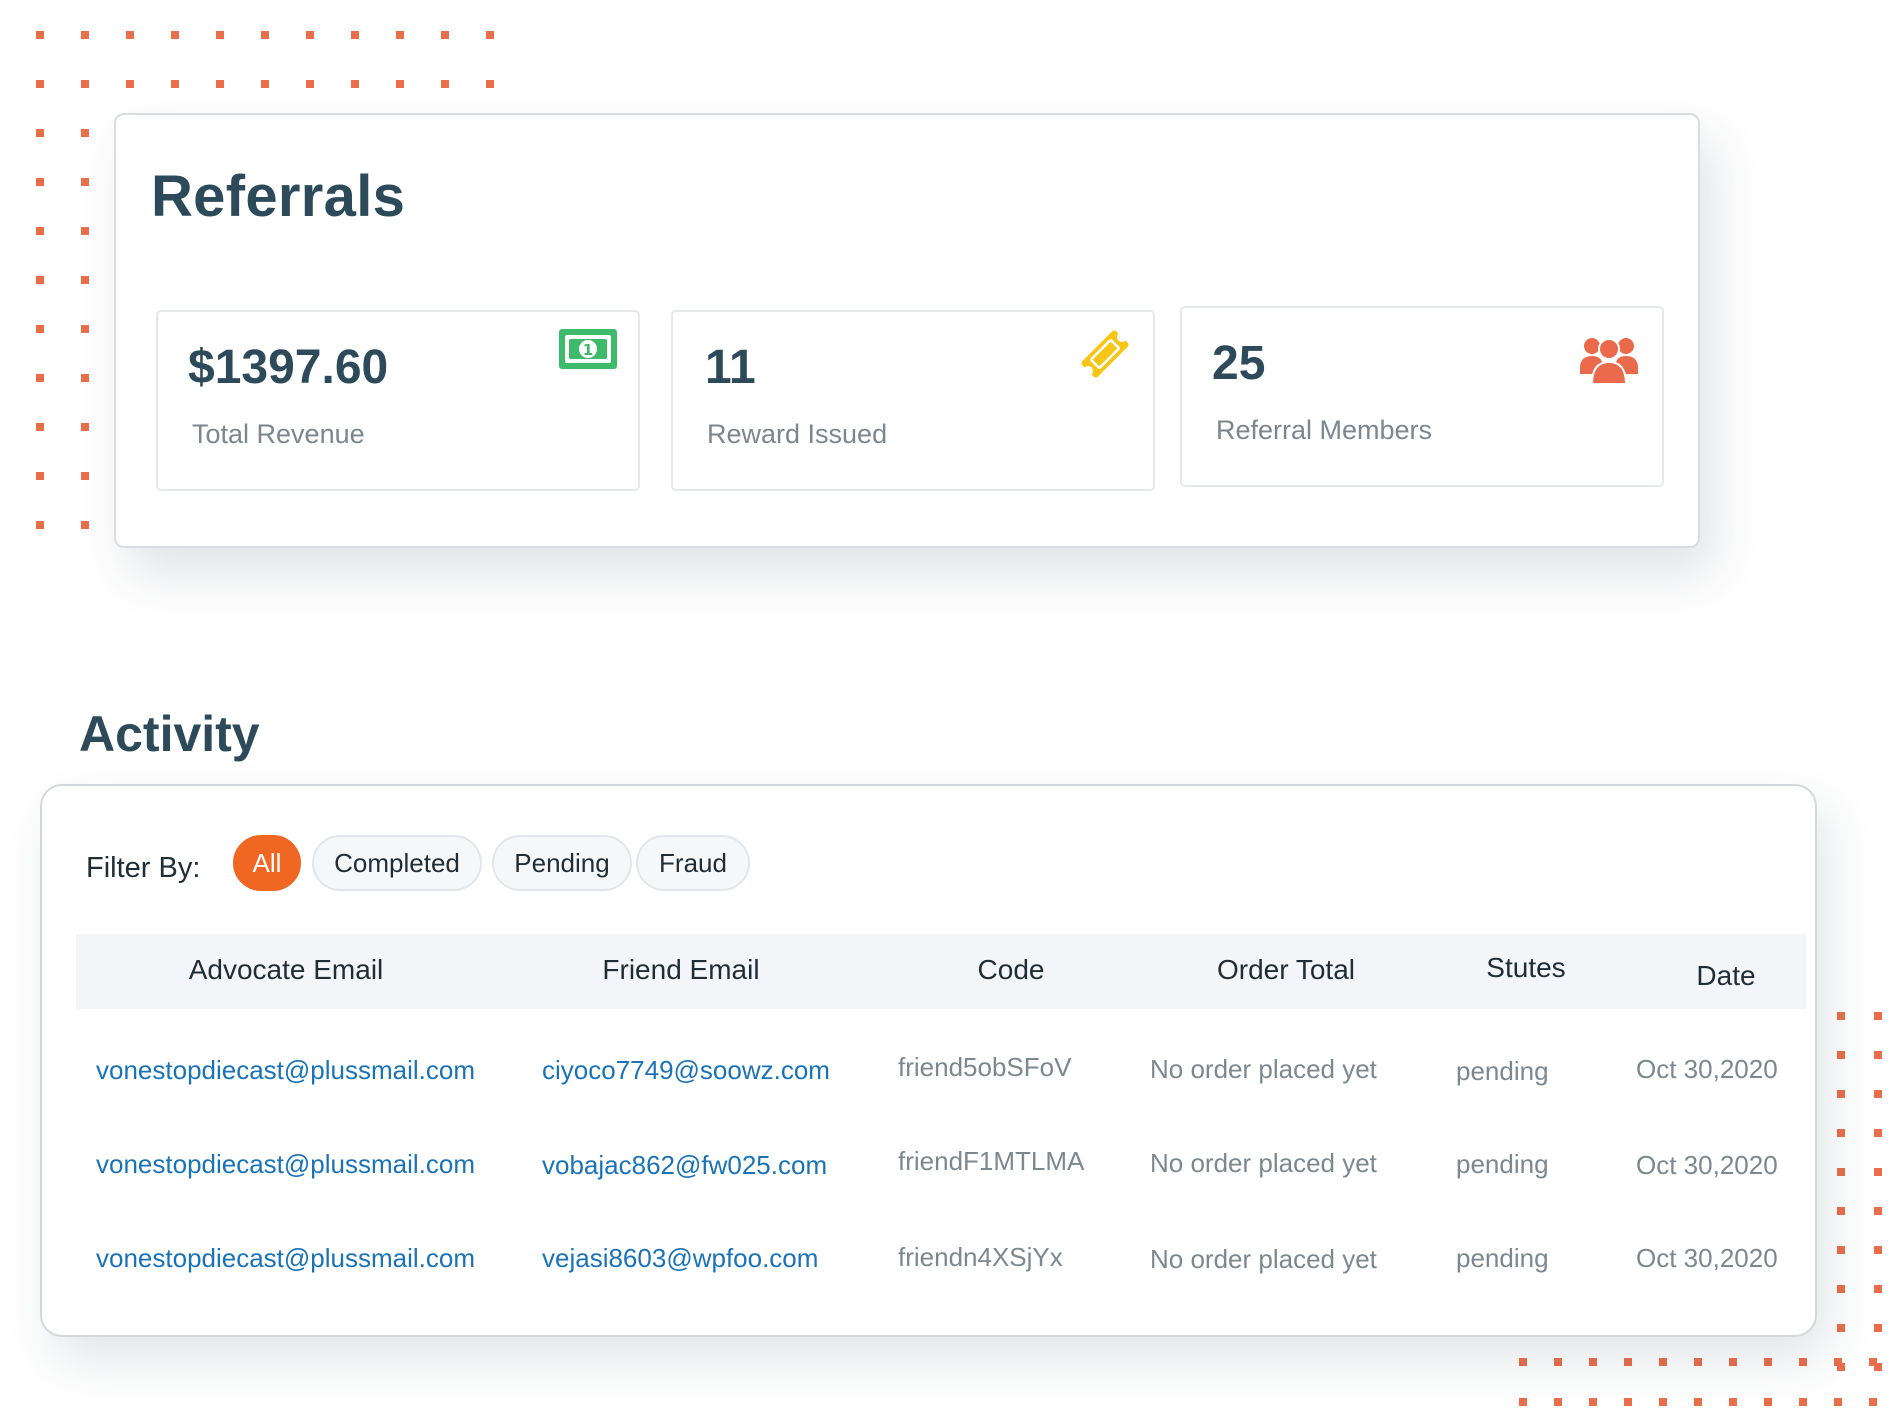 Image resolution: width=1890 pixels, height=1426 pixels. Describe the element at coordinates (278, 434) in the screenshot. I see `stat-label: Total Revenue` at that location.